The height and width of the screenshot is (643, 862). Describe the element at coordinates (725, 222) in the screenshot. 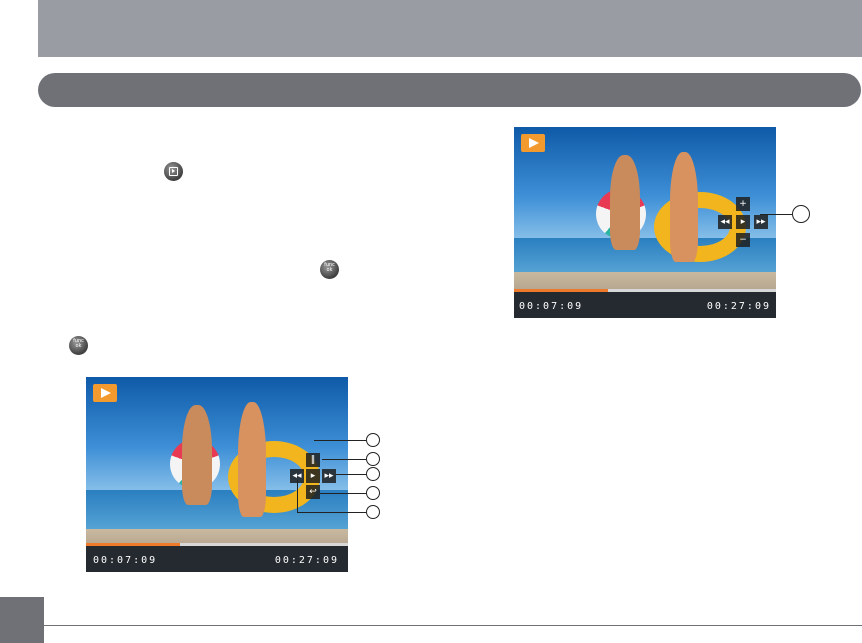

I see `rewind-icon: ◂◂` at that location.